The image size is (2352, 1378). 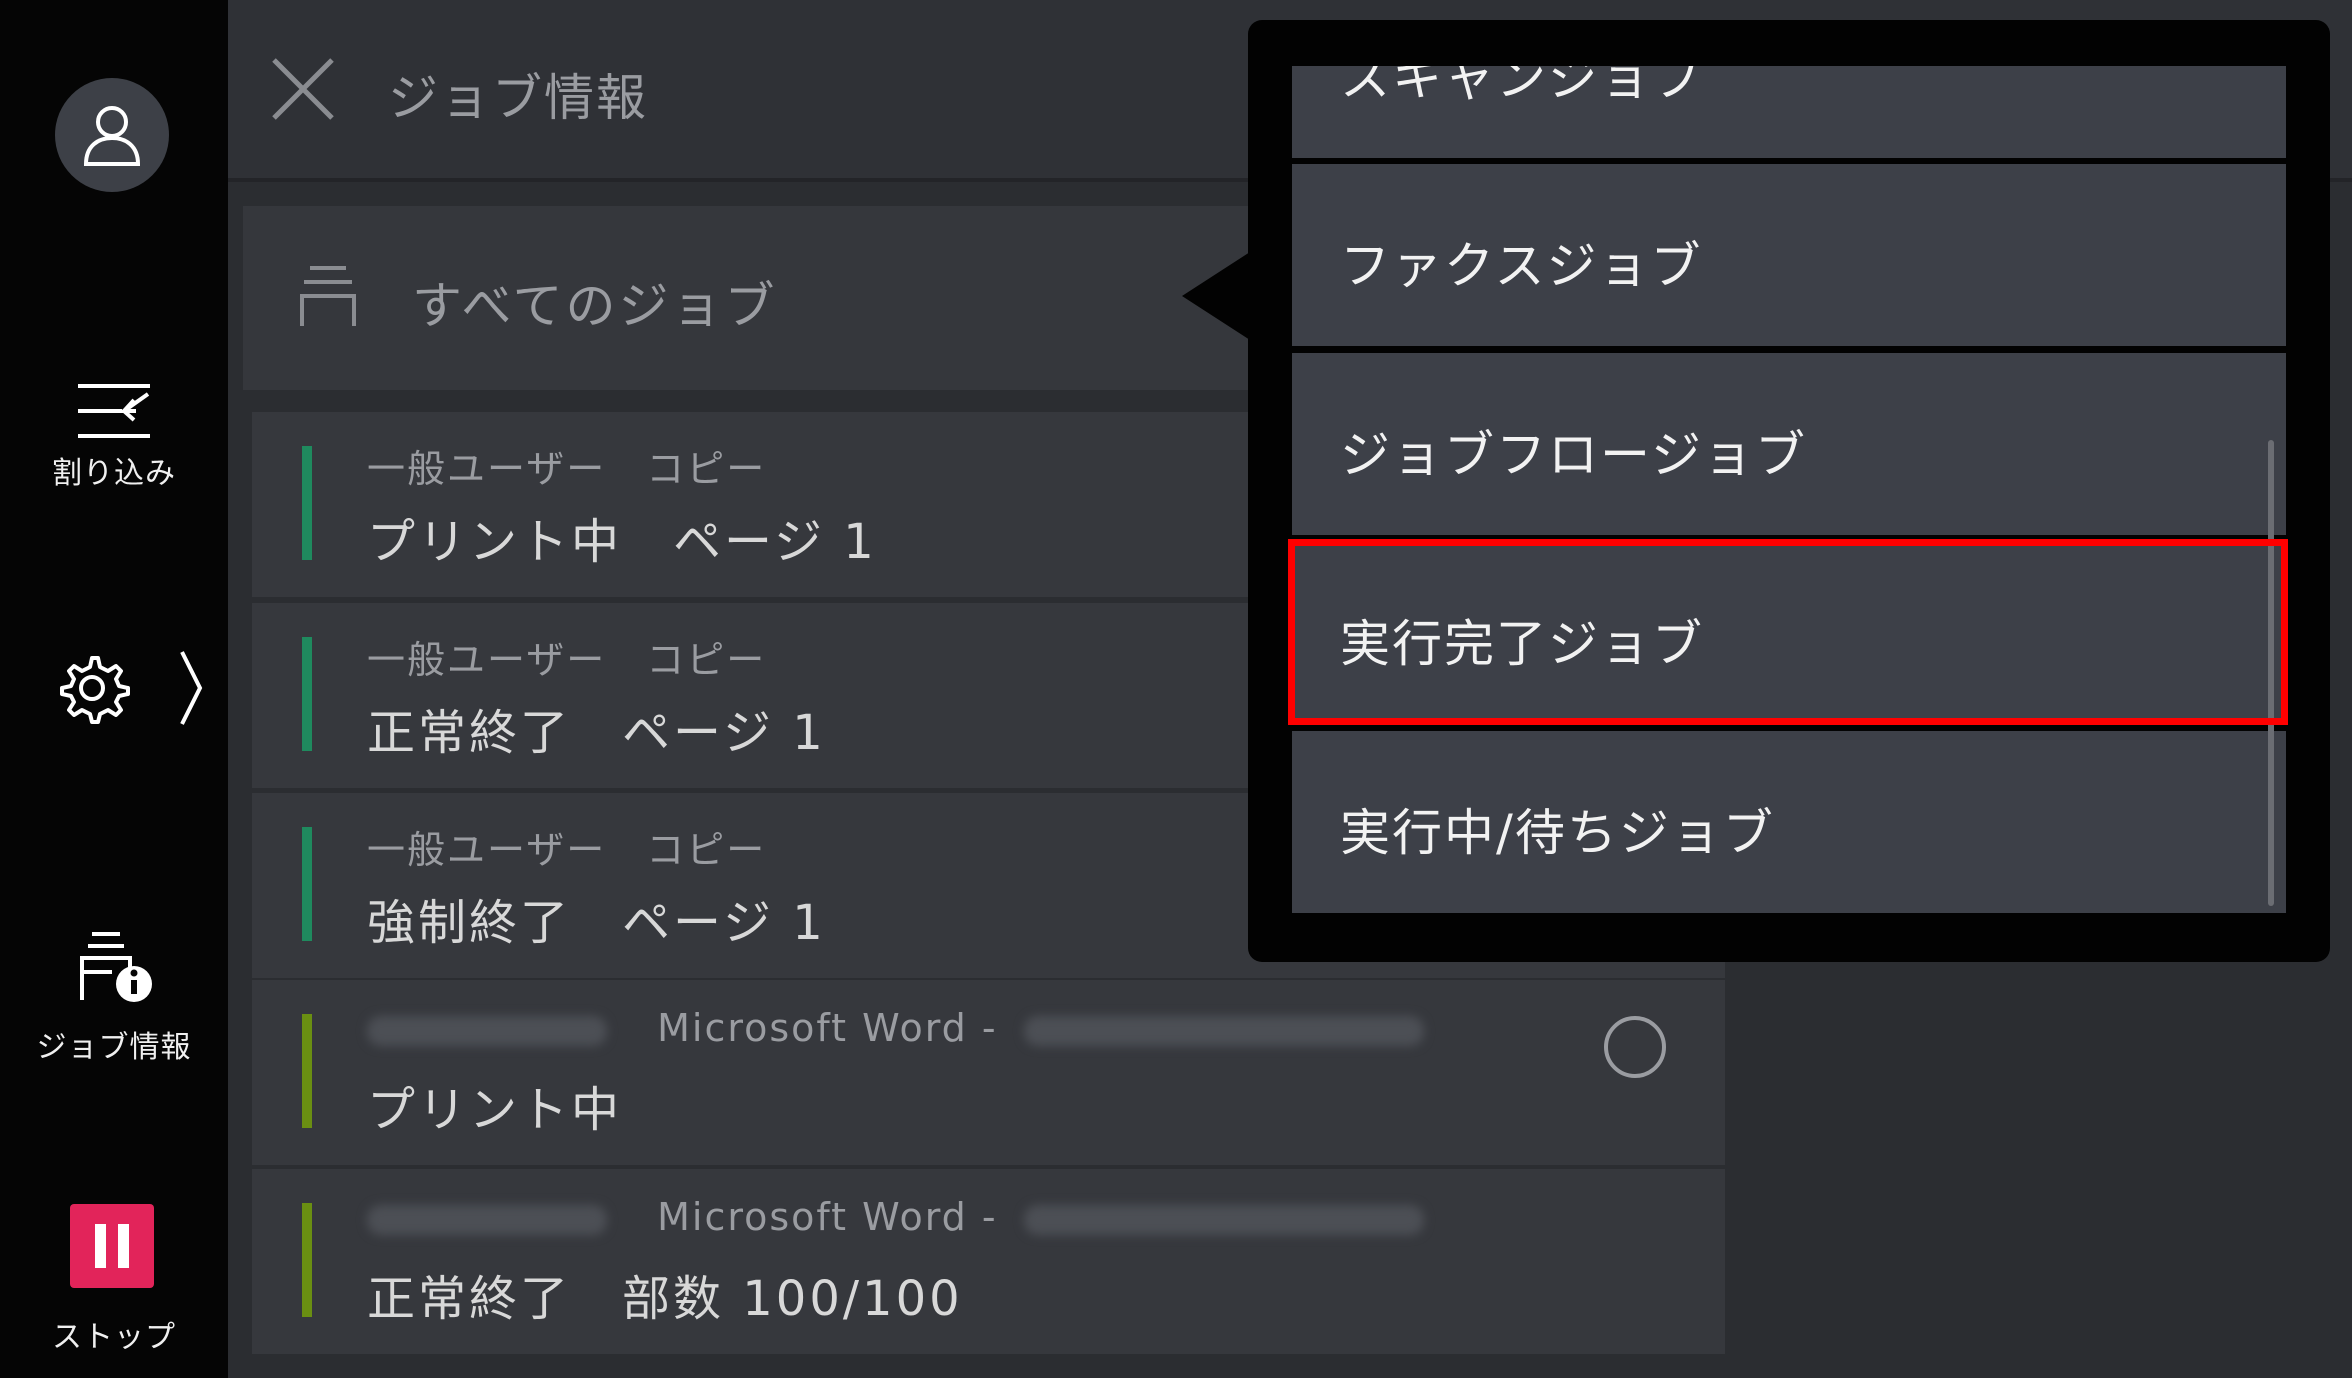 I want to click on user-avatar-button, so click(x=112, y=135).